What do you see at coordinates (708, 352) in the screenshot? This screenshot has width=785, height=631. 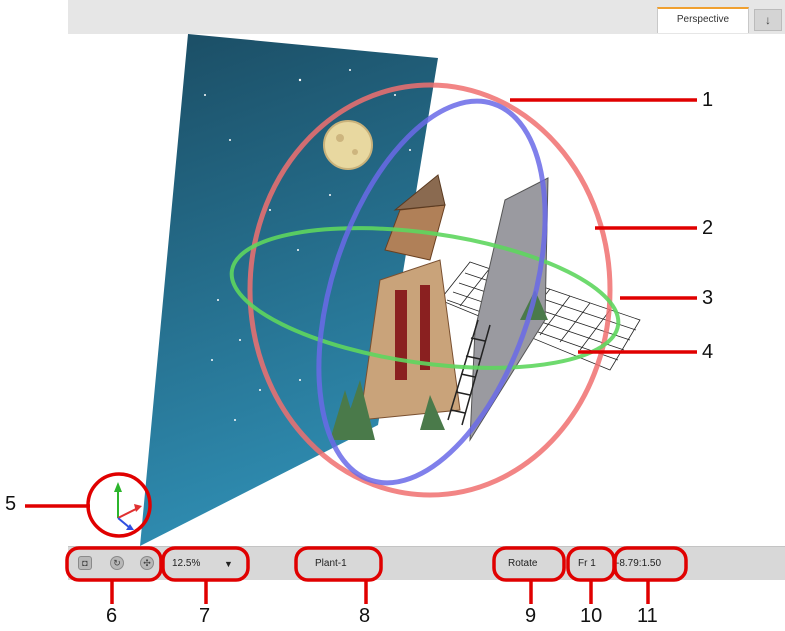 I see `callout-4: 4` at bounding box center [708, 352].